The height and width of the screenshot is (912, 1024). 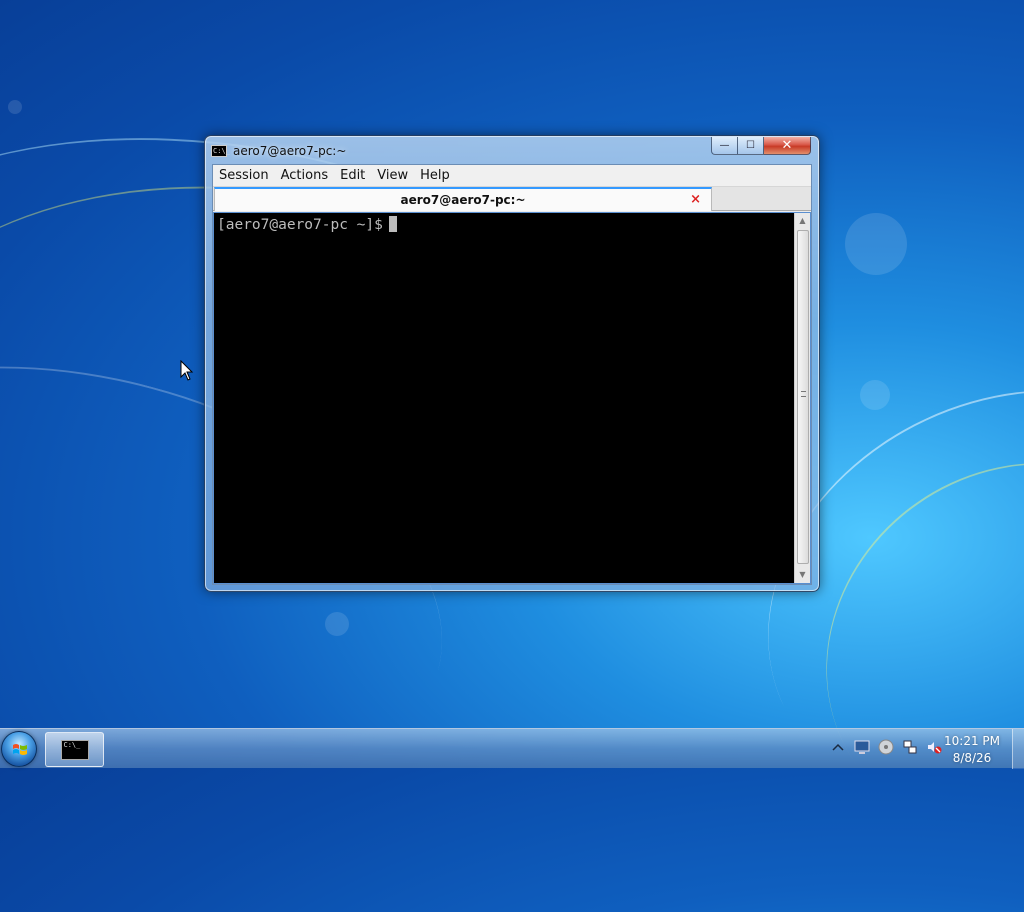 I want to click on taskbar-terminal-button: C:\_, so click(x=74, y=749).